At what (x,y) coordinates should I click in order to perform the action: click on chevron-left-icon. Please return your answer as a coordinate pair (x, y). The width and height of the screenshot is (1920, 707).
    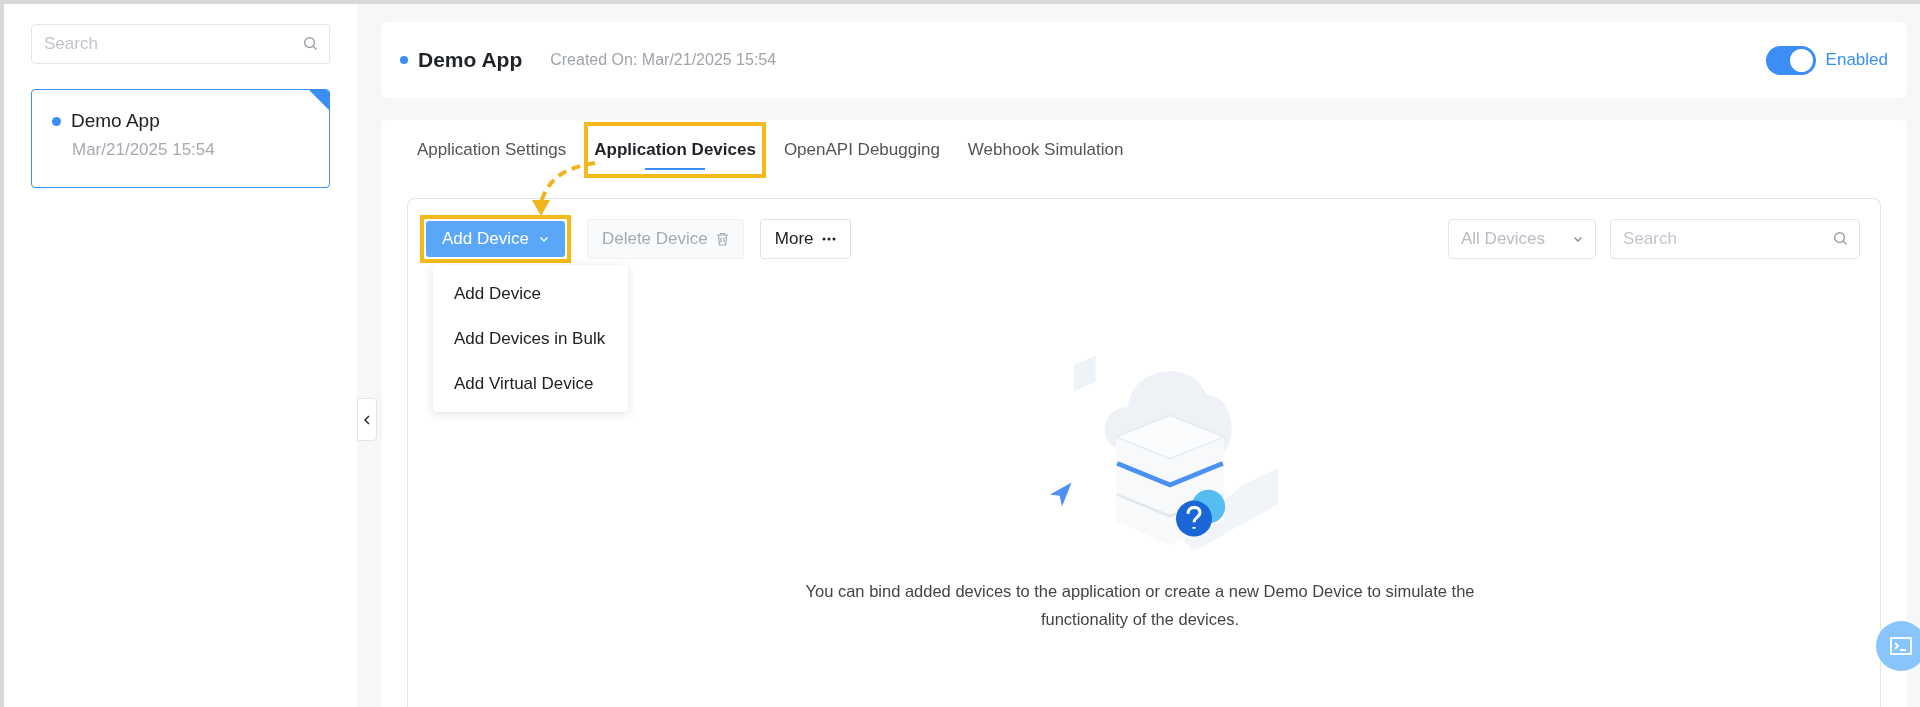
    Looking at the image, I should click on (367, 419).